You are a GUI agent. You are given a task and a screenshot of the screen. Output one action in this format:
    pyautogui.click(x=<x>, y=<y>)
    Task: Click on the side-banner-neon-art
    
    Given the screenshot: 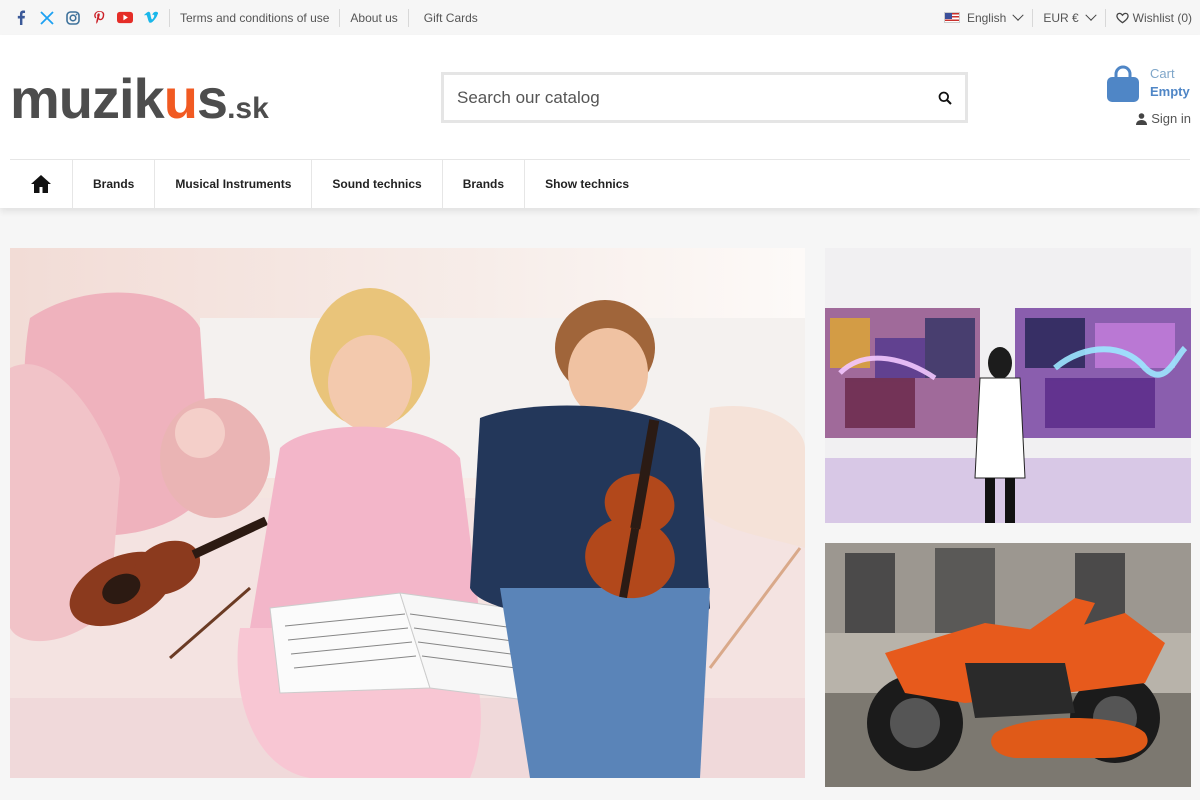 What is the action you would take?
    pyautogui.click(x=1008, y=385)
    